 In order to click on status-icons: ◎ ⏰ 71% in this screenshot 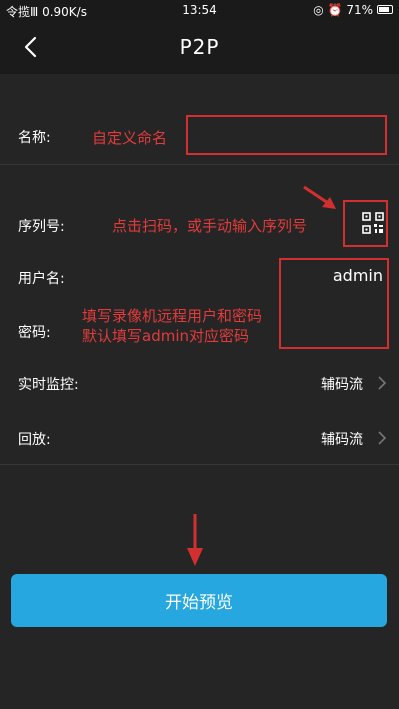, I will do `click(343, 10)`.